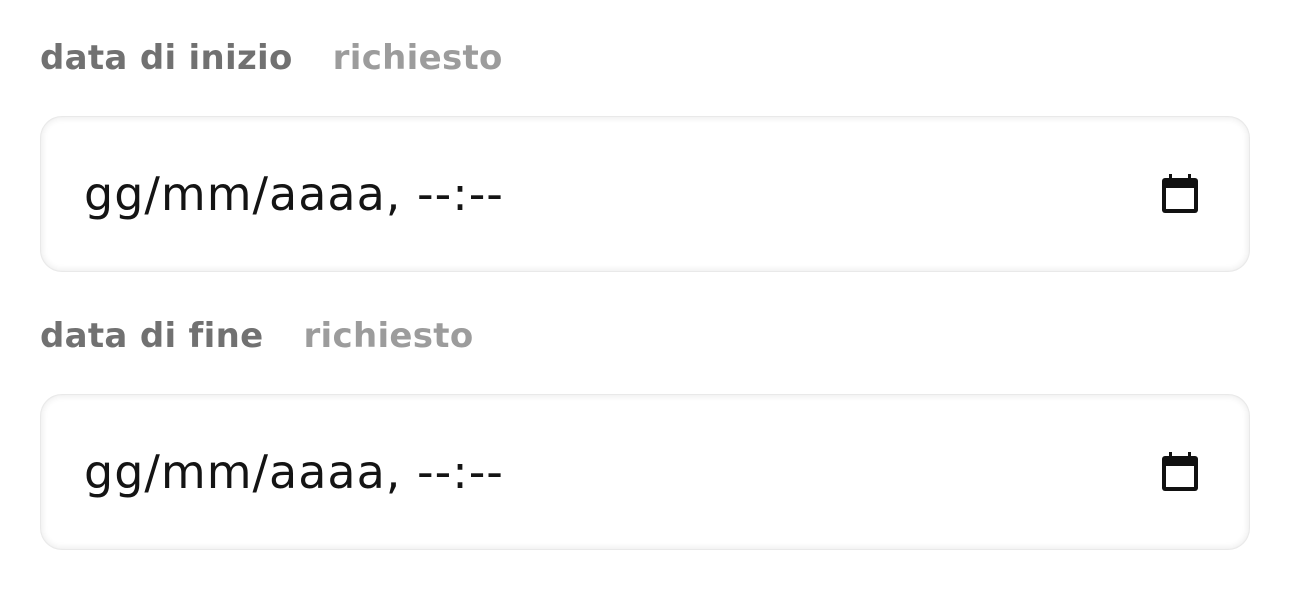 This screenshot has width=1290, height=606. What do you see at coordinates (645, 58) in the screenshot?
I see `start-date-label-row: data di inizio richiesto` at bounding box center [645, 58].